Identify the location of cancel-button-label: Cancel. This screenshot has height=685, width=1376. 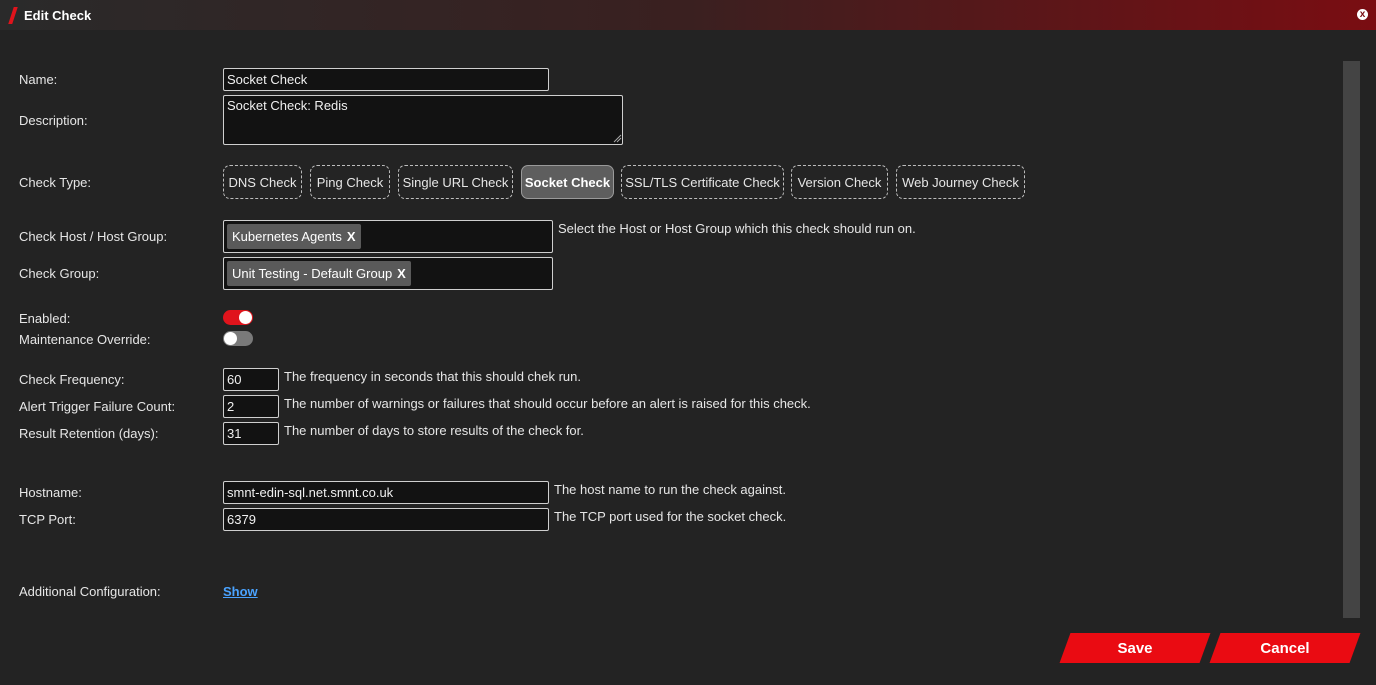
(1285, 648).